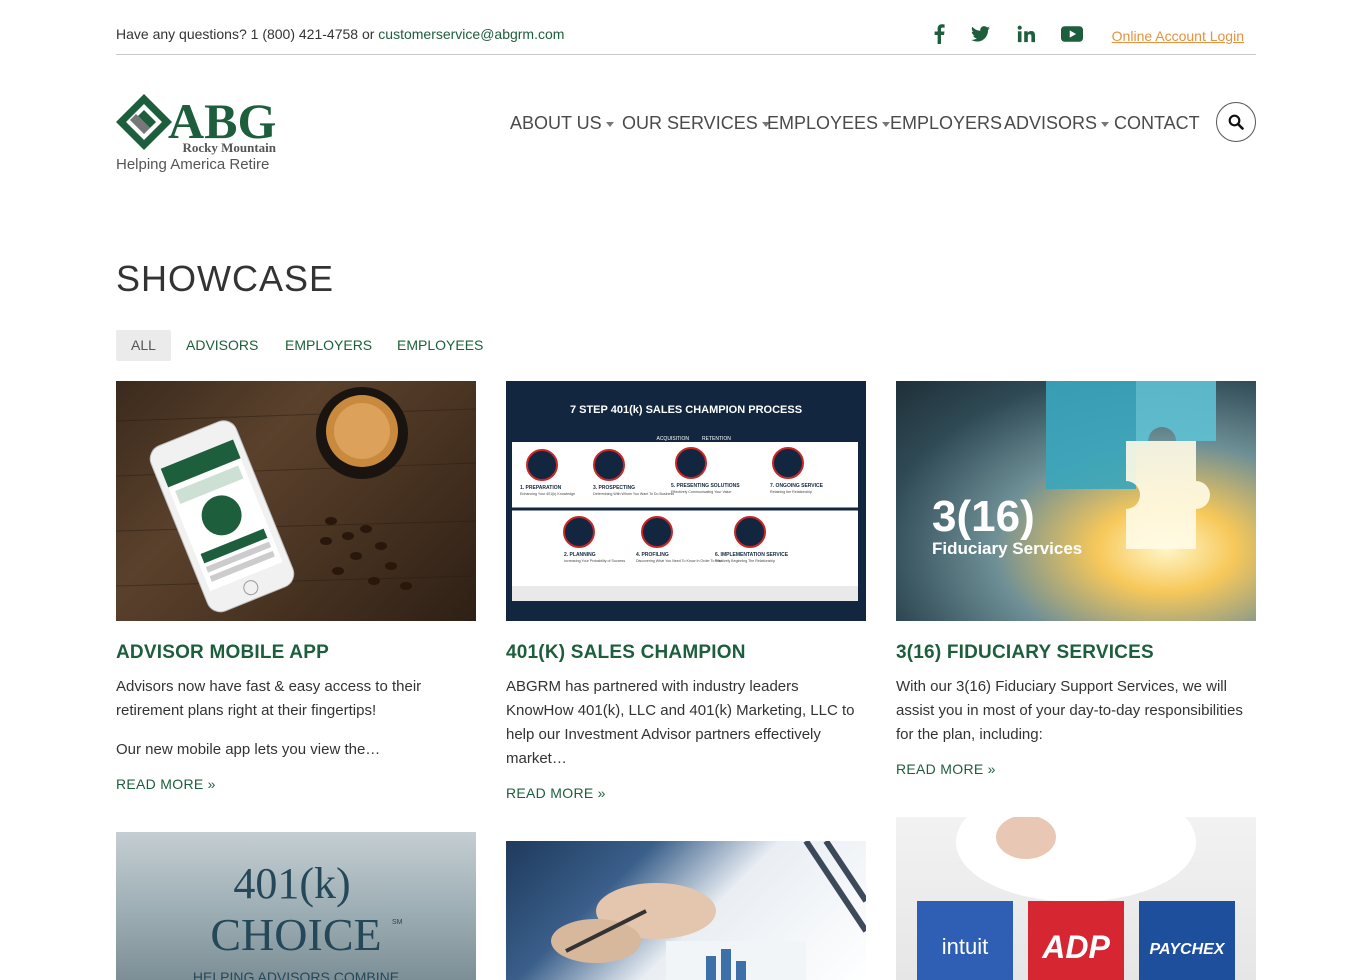 The height and width of the screenshot is (980, 1364). What do you see at coordinates (192, 164) in the screenshot?
I see `logo-tagline: Helping America Retire` at bounding box center [192, 164].